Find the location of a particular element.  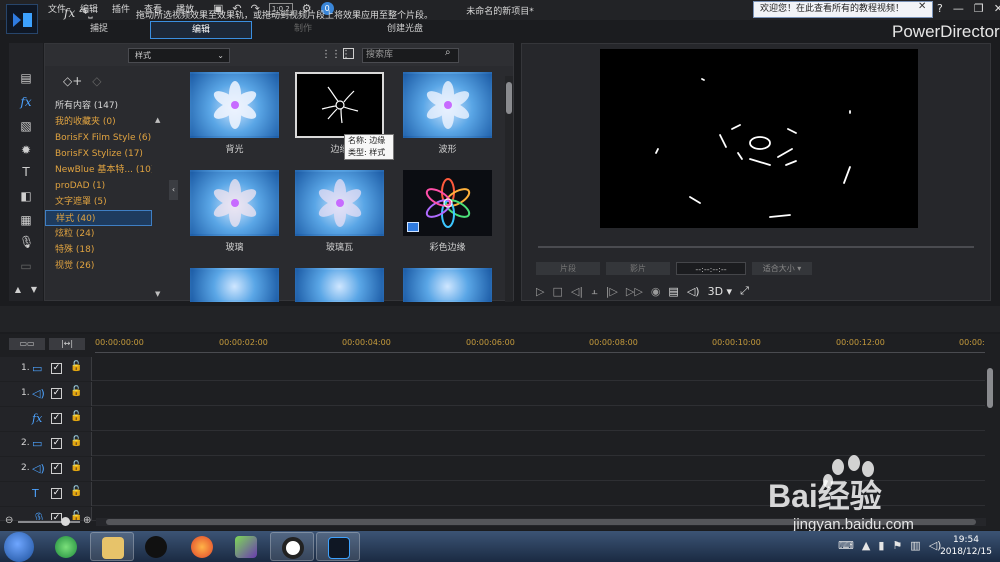

storyboard-view-icon: ▭▭ is located at coordinates (27, 344).